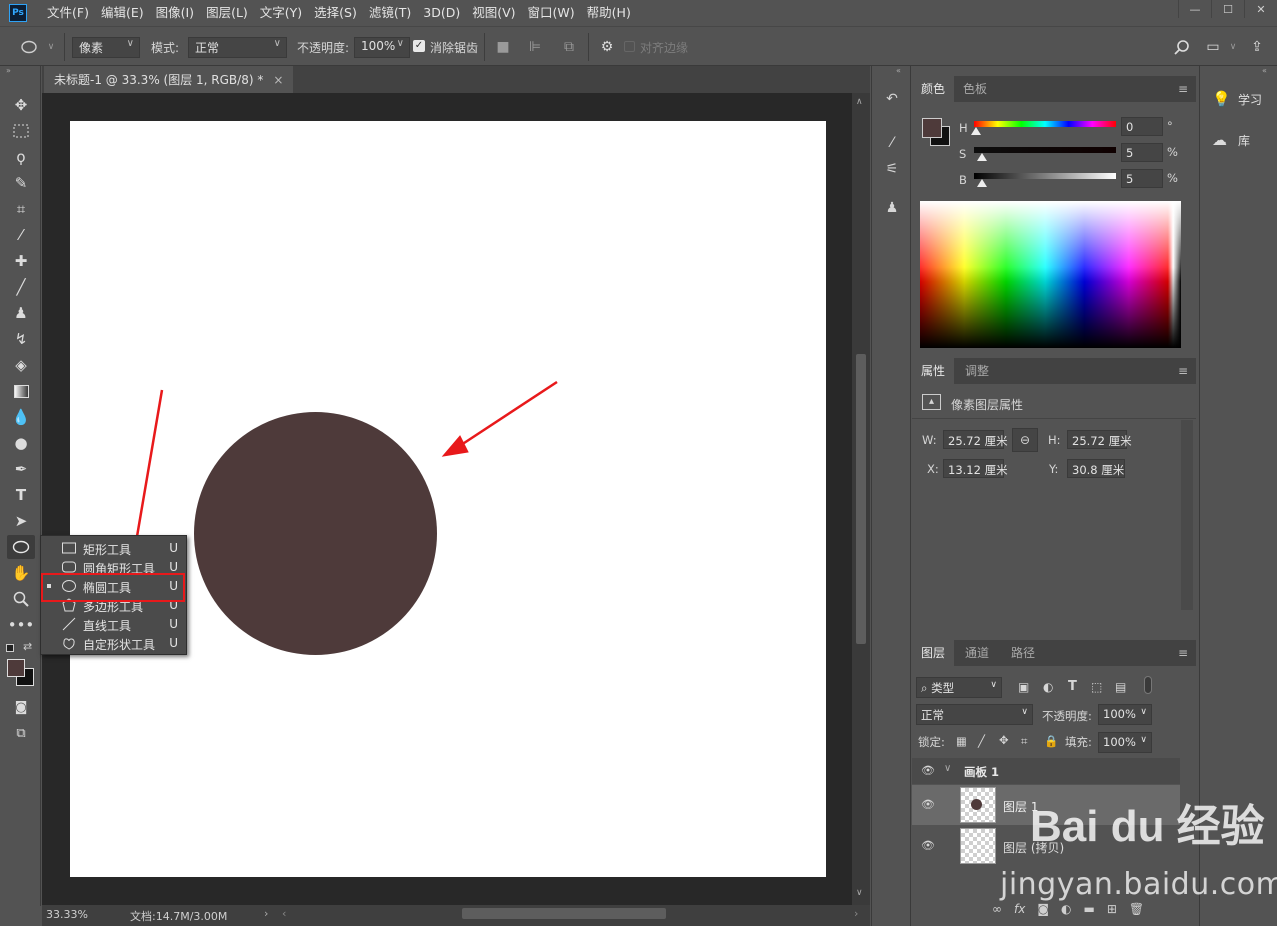  I want to click on color-panel: 颜色 色板 ≡ H 0 ° S 5 % B 5 %, so click(1054, 215).